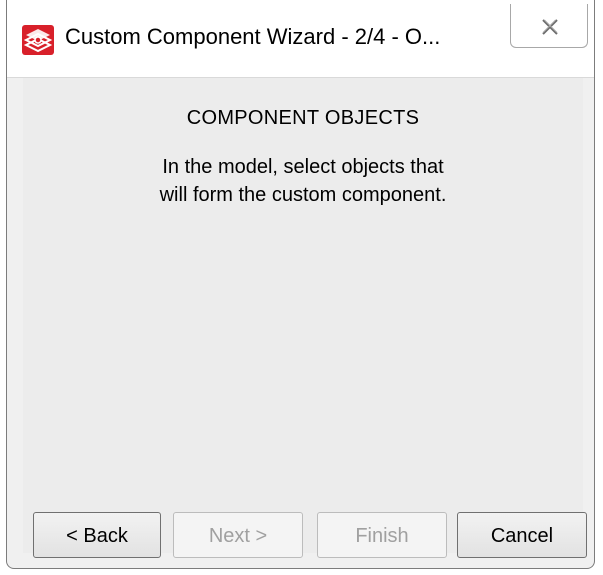  Describe the element at coordinates (522, 535) in the screenshot. I see `cancel-button: Cancel` at that location.